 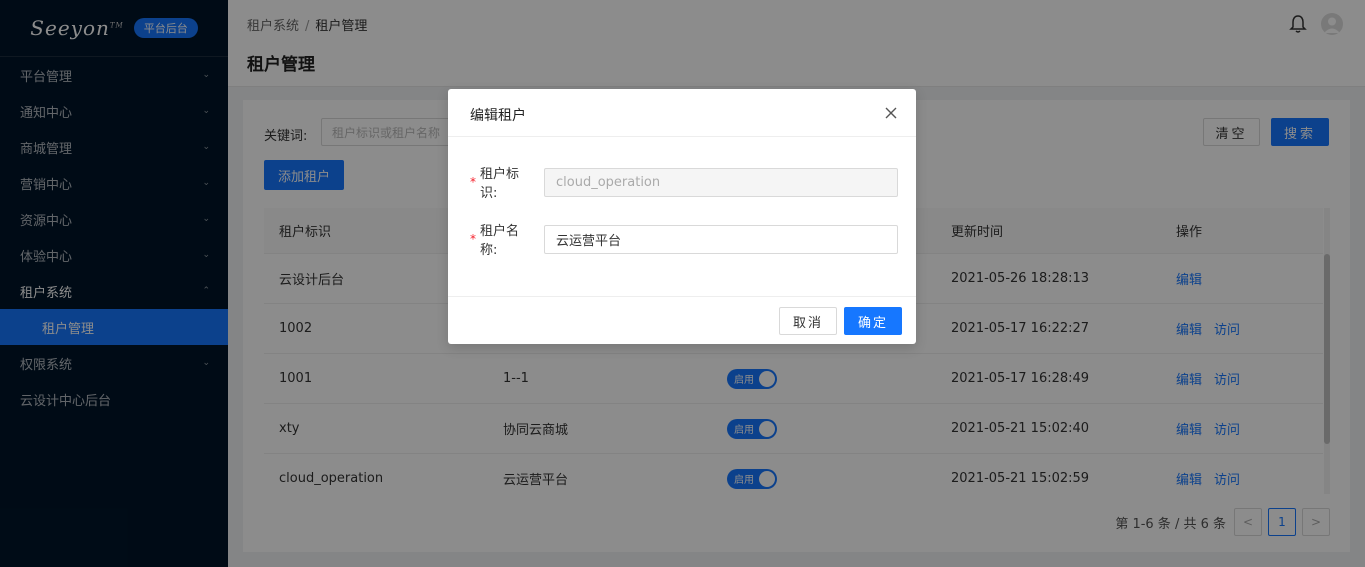 What do you see at coordinates (808, 321) in the screenshot?
I see `cancel-button: 取消` at bounding box center [808, 321].